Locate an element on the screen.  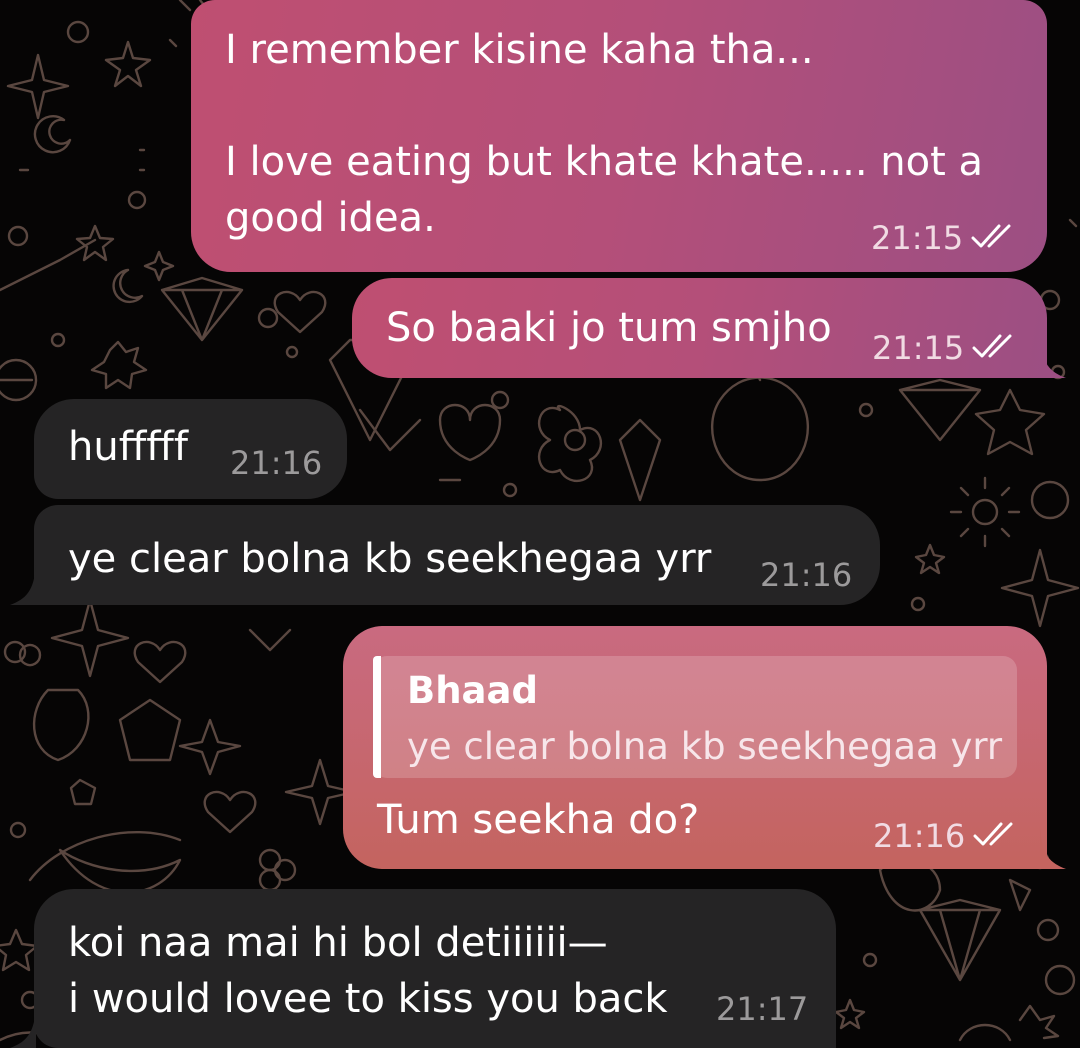
reply-quote-bar is located at coordinates (377, 717).